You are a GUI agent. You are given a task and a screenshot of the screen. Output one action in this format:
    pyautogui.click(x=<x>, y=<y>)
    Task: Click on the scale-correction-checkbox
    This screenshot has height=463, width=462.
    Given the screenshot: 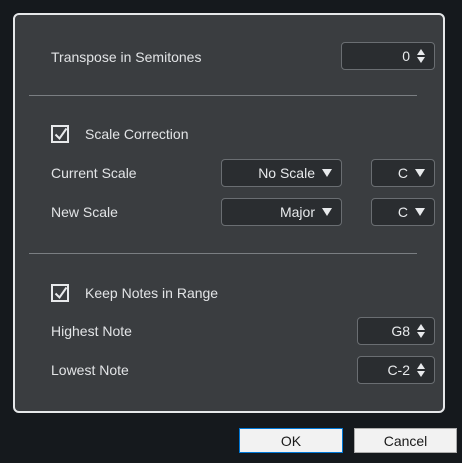 What is the action you would take?
    pyautogui.click(x=60, y=134)
    